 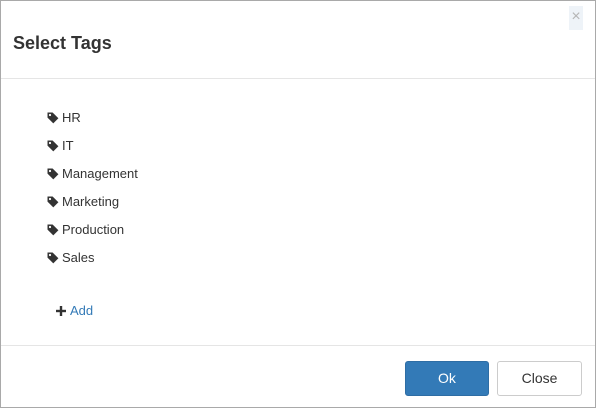 I want to click on plus-icon, so click(x=61, y=311).